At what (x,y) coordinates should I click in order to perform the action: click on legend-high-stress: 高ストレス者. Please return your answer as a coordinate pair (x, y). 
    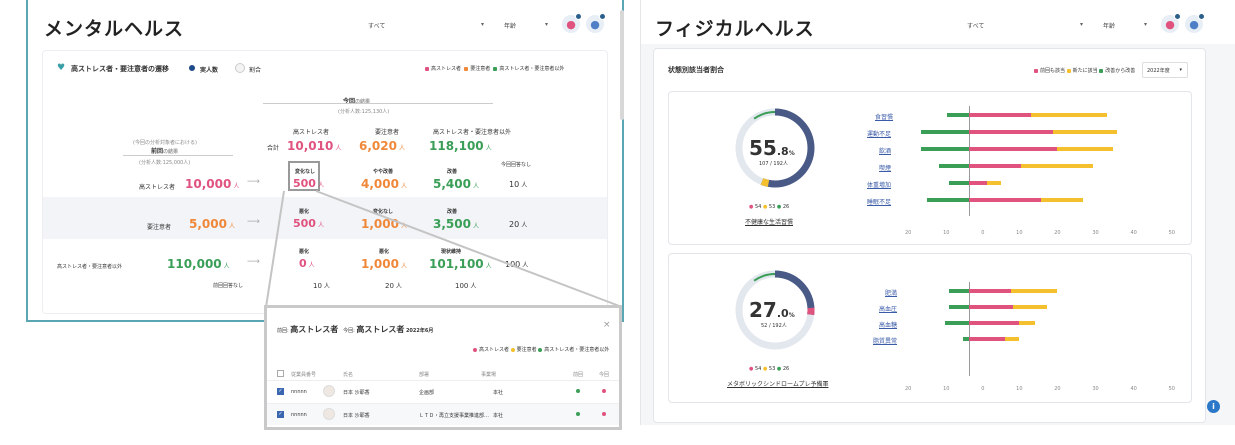
    Looking at the image, I should click on (494, 350).